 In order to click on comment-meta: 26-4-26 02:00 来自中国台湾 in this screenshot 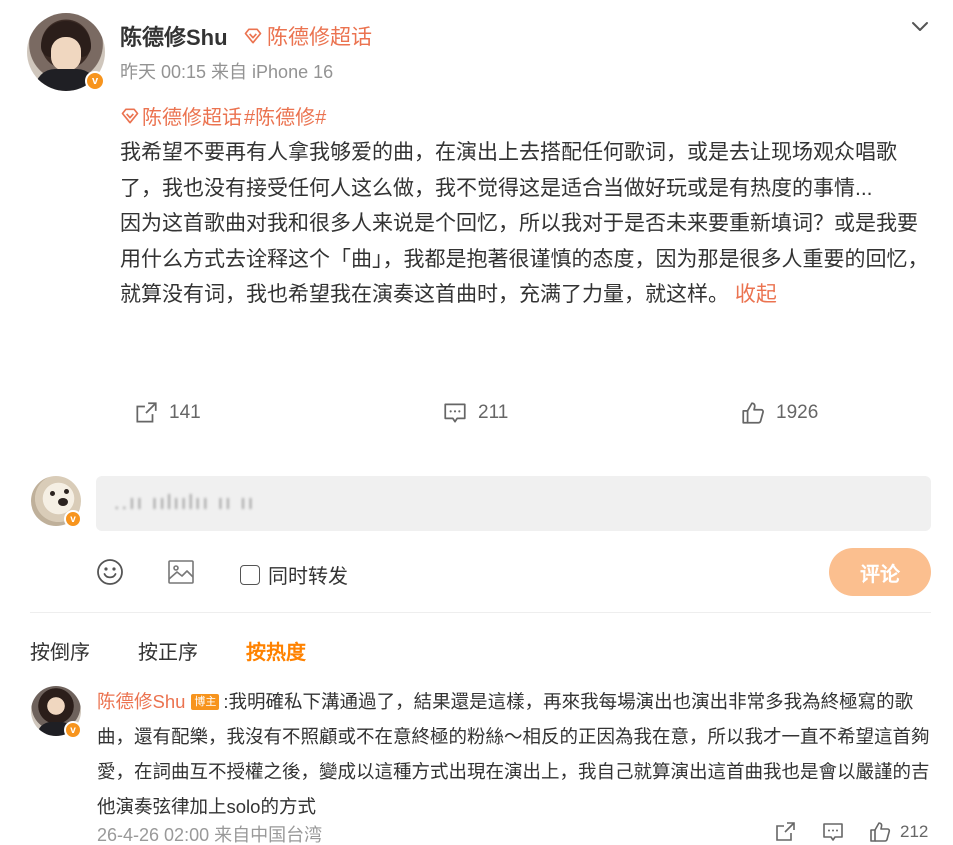, I will do `click(210, 835)`.